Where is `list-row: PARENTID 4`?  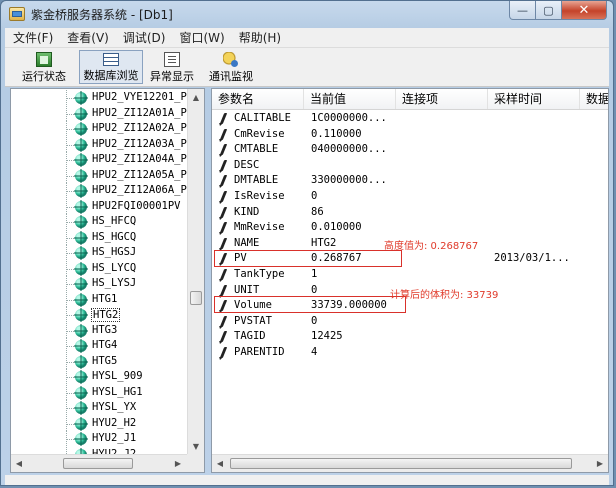 list-row: PARENTID 4 is located at coordinates (410, 353).